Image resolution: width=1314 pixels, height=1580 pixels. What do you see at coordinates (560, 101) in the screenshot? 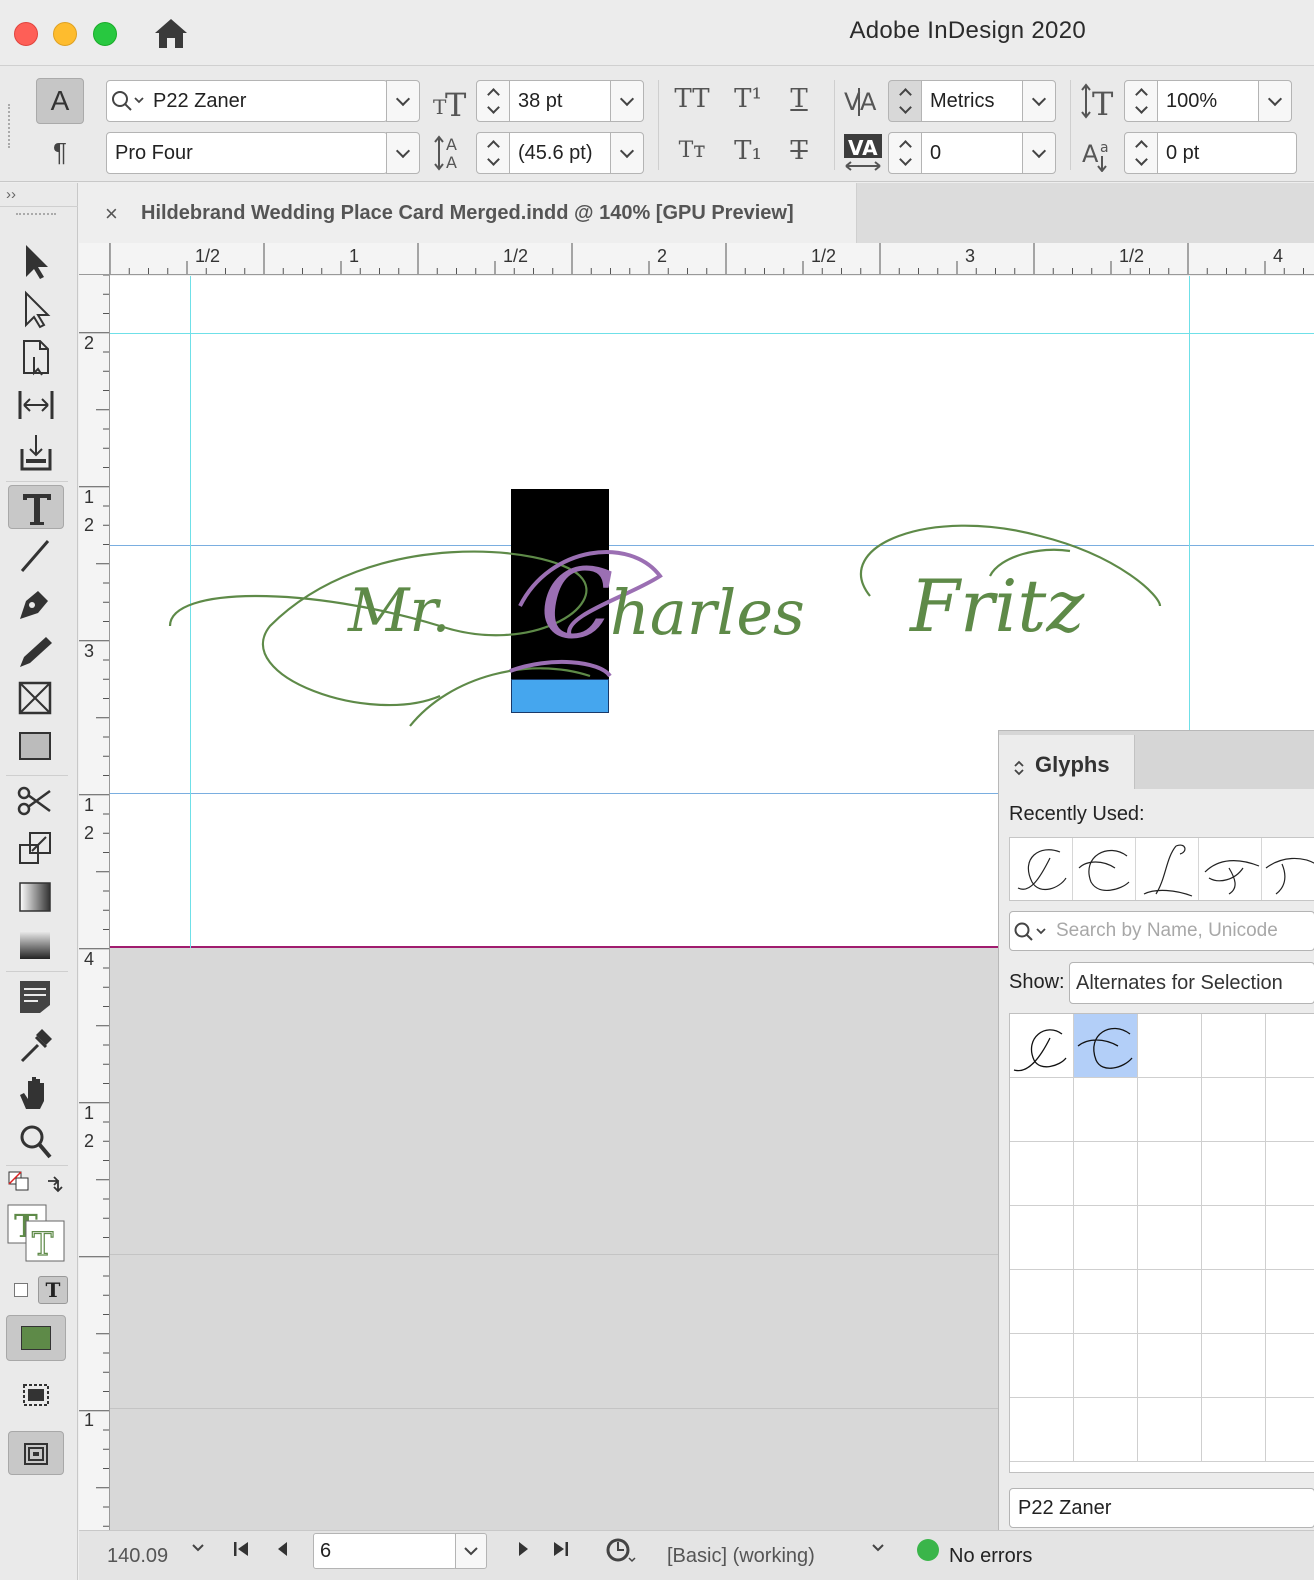
I see `font-size-field: 38 pt` at bounding box center [560, 101].